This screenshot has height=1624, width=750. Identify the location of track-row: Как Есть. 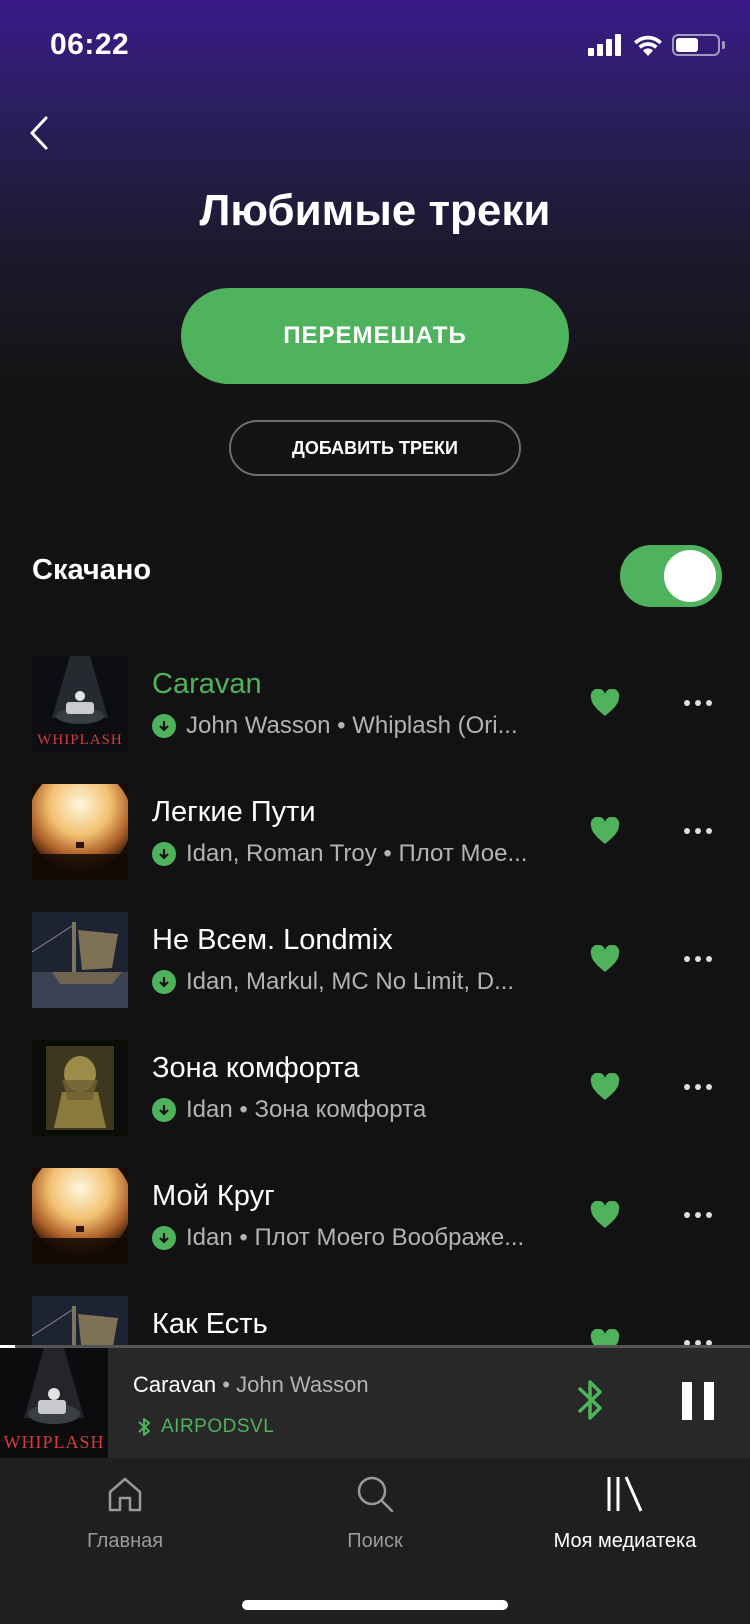
(375, 1322).